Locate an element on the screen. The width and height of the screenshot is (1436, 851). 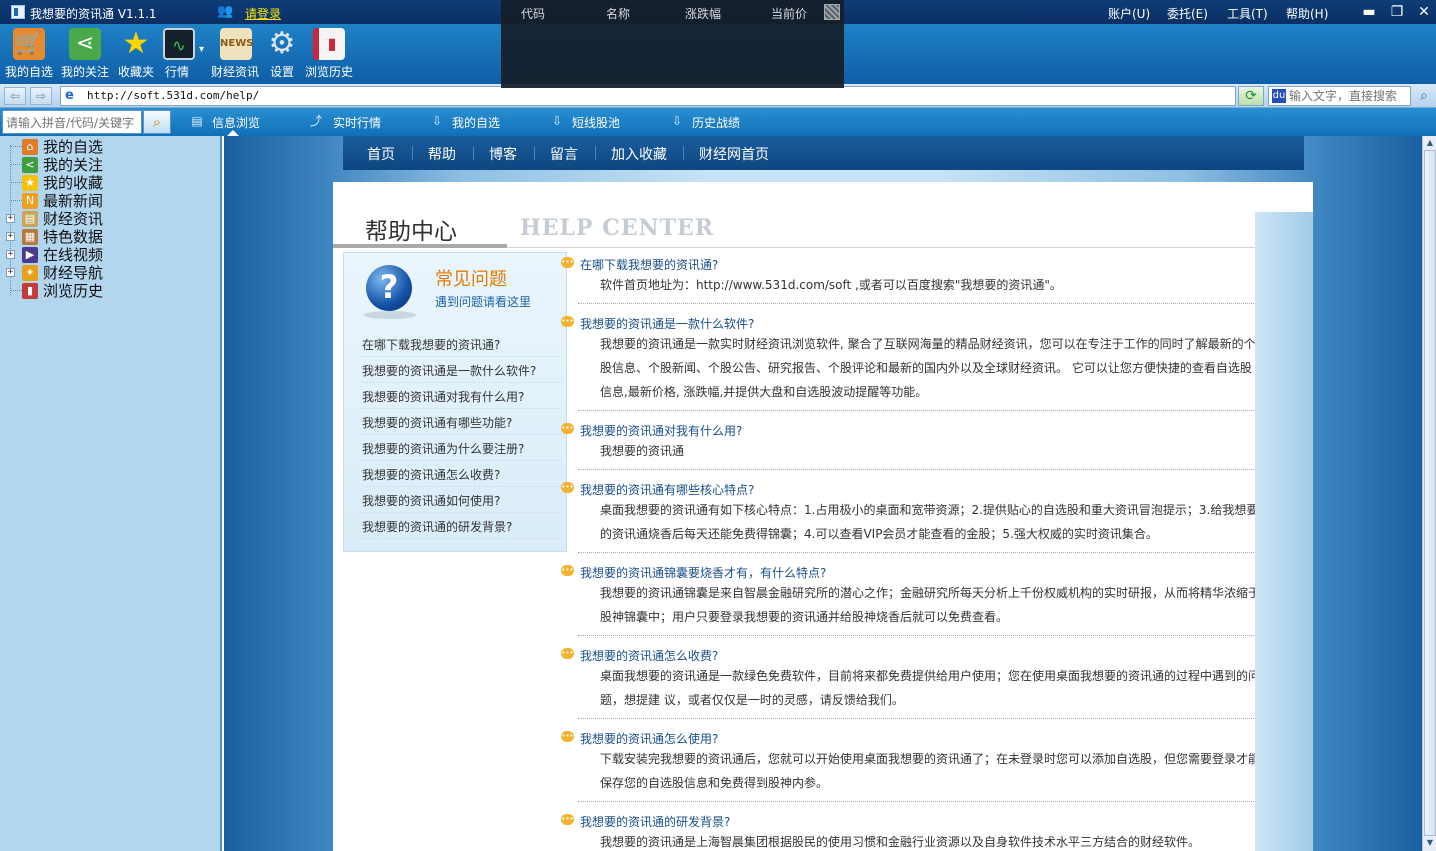
qr-code-icon is located at coordinates (832, 12).